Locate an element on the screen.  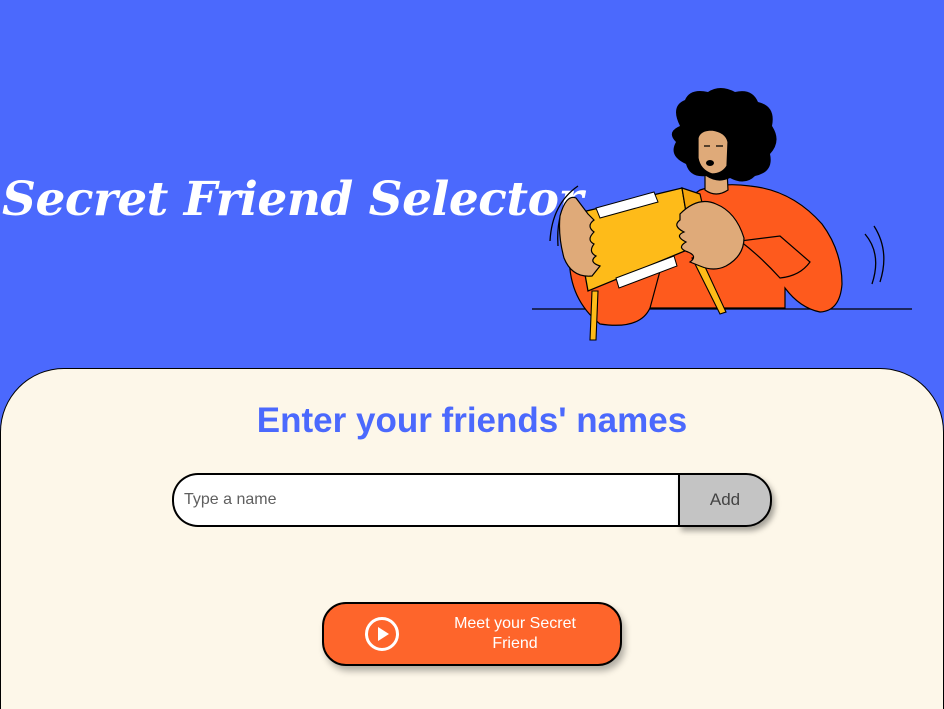
name-input is located at coordinates (425, 500).